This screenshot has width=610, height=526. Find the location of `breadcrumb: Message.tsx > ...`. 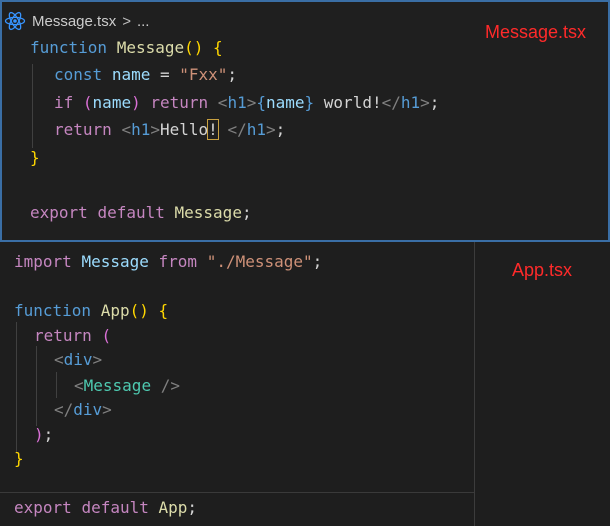

breadcrumb: Message.tsx > ... is located at coordinates (76, 21).